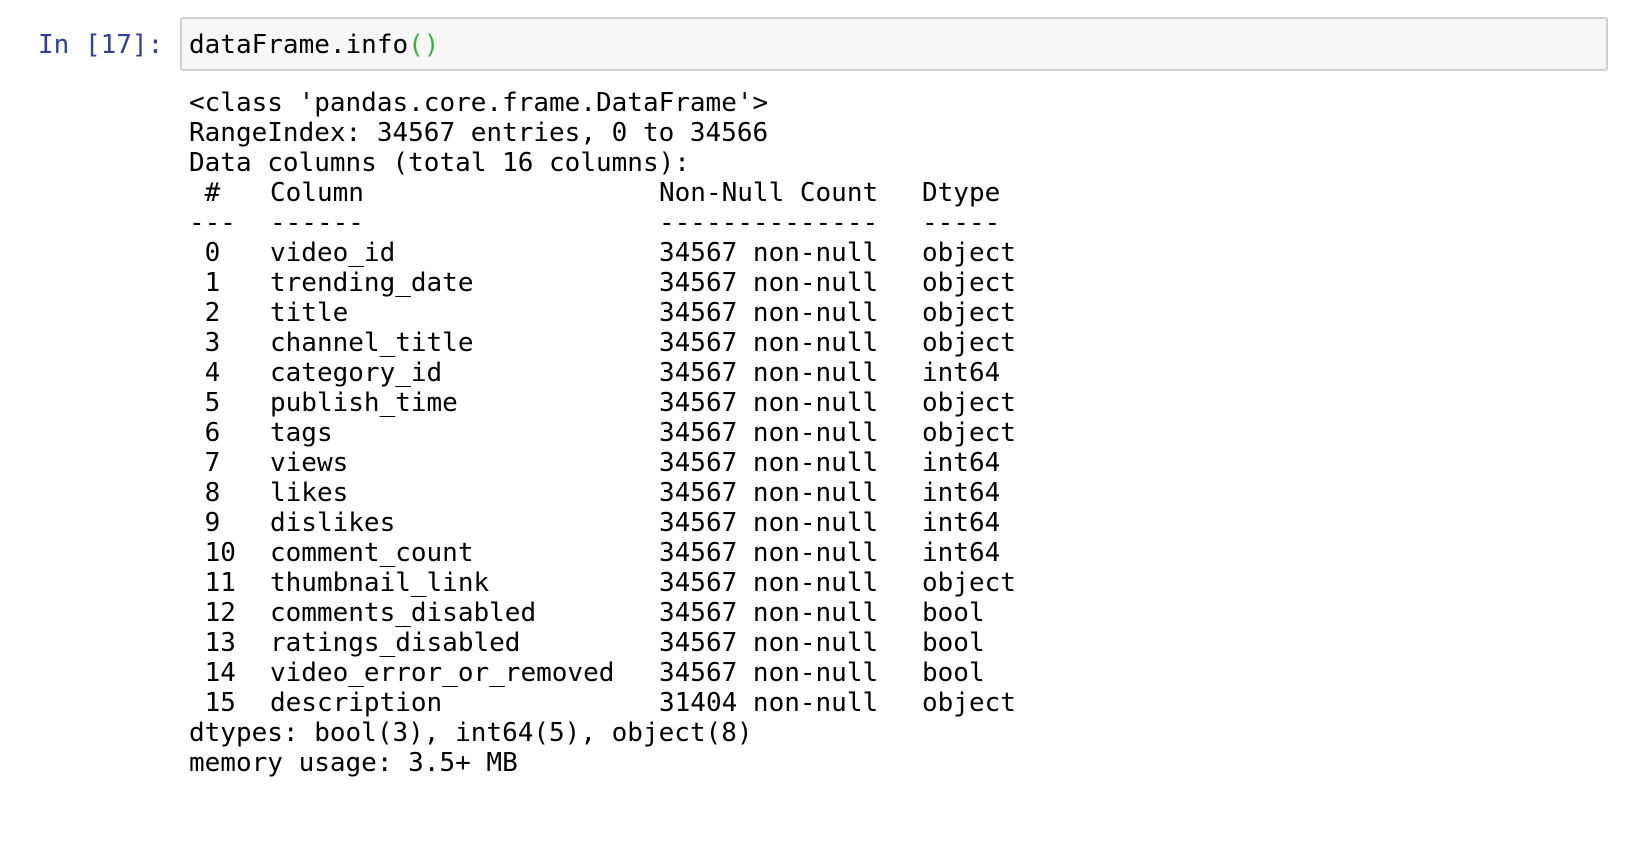 This screenshot has height=868, width=1626. What do you see at coordinates (205, 523) in the screenshot?
I see `row-index: 9` at bounding box center [205, 523].